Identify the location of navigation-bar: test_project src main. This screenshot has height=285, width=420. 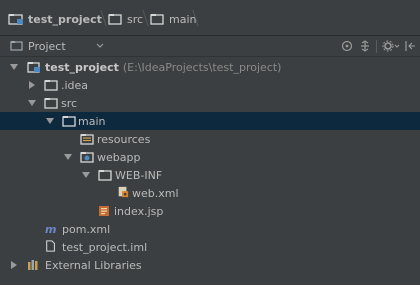
(210, 18).